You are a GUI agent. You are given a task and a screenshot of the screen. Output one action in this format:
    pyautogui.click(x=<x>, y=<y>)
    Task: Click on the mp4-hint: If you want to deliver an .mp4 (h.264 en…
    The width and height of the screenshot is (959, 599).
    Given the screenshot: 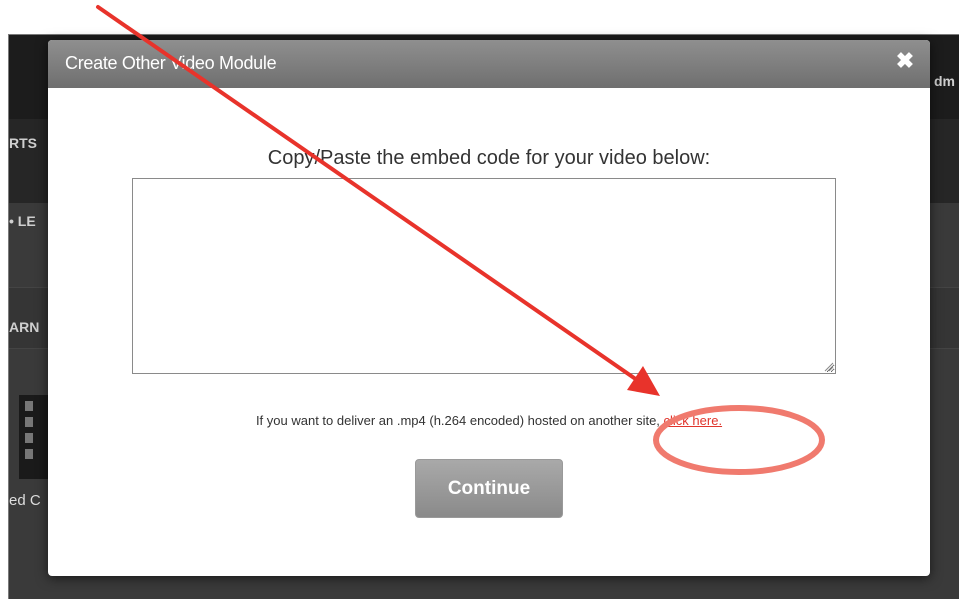 What is the action you would take?
    pyautogui.click(x=489, y=420)
    